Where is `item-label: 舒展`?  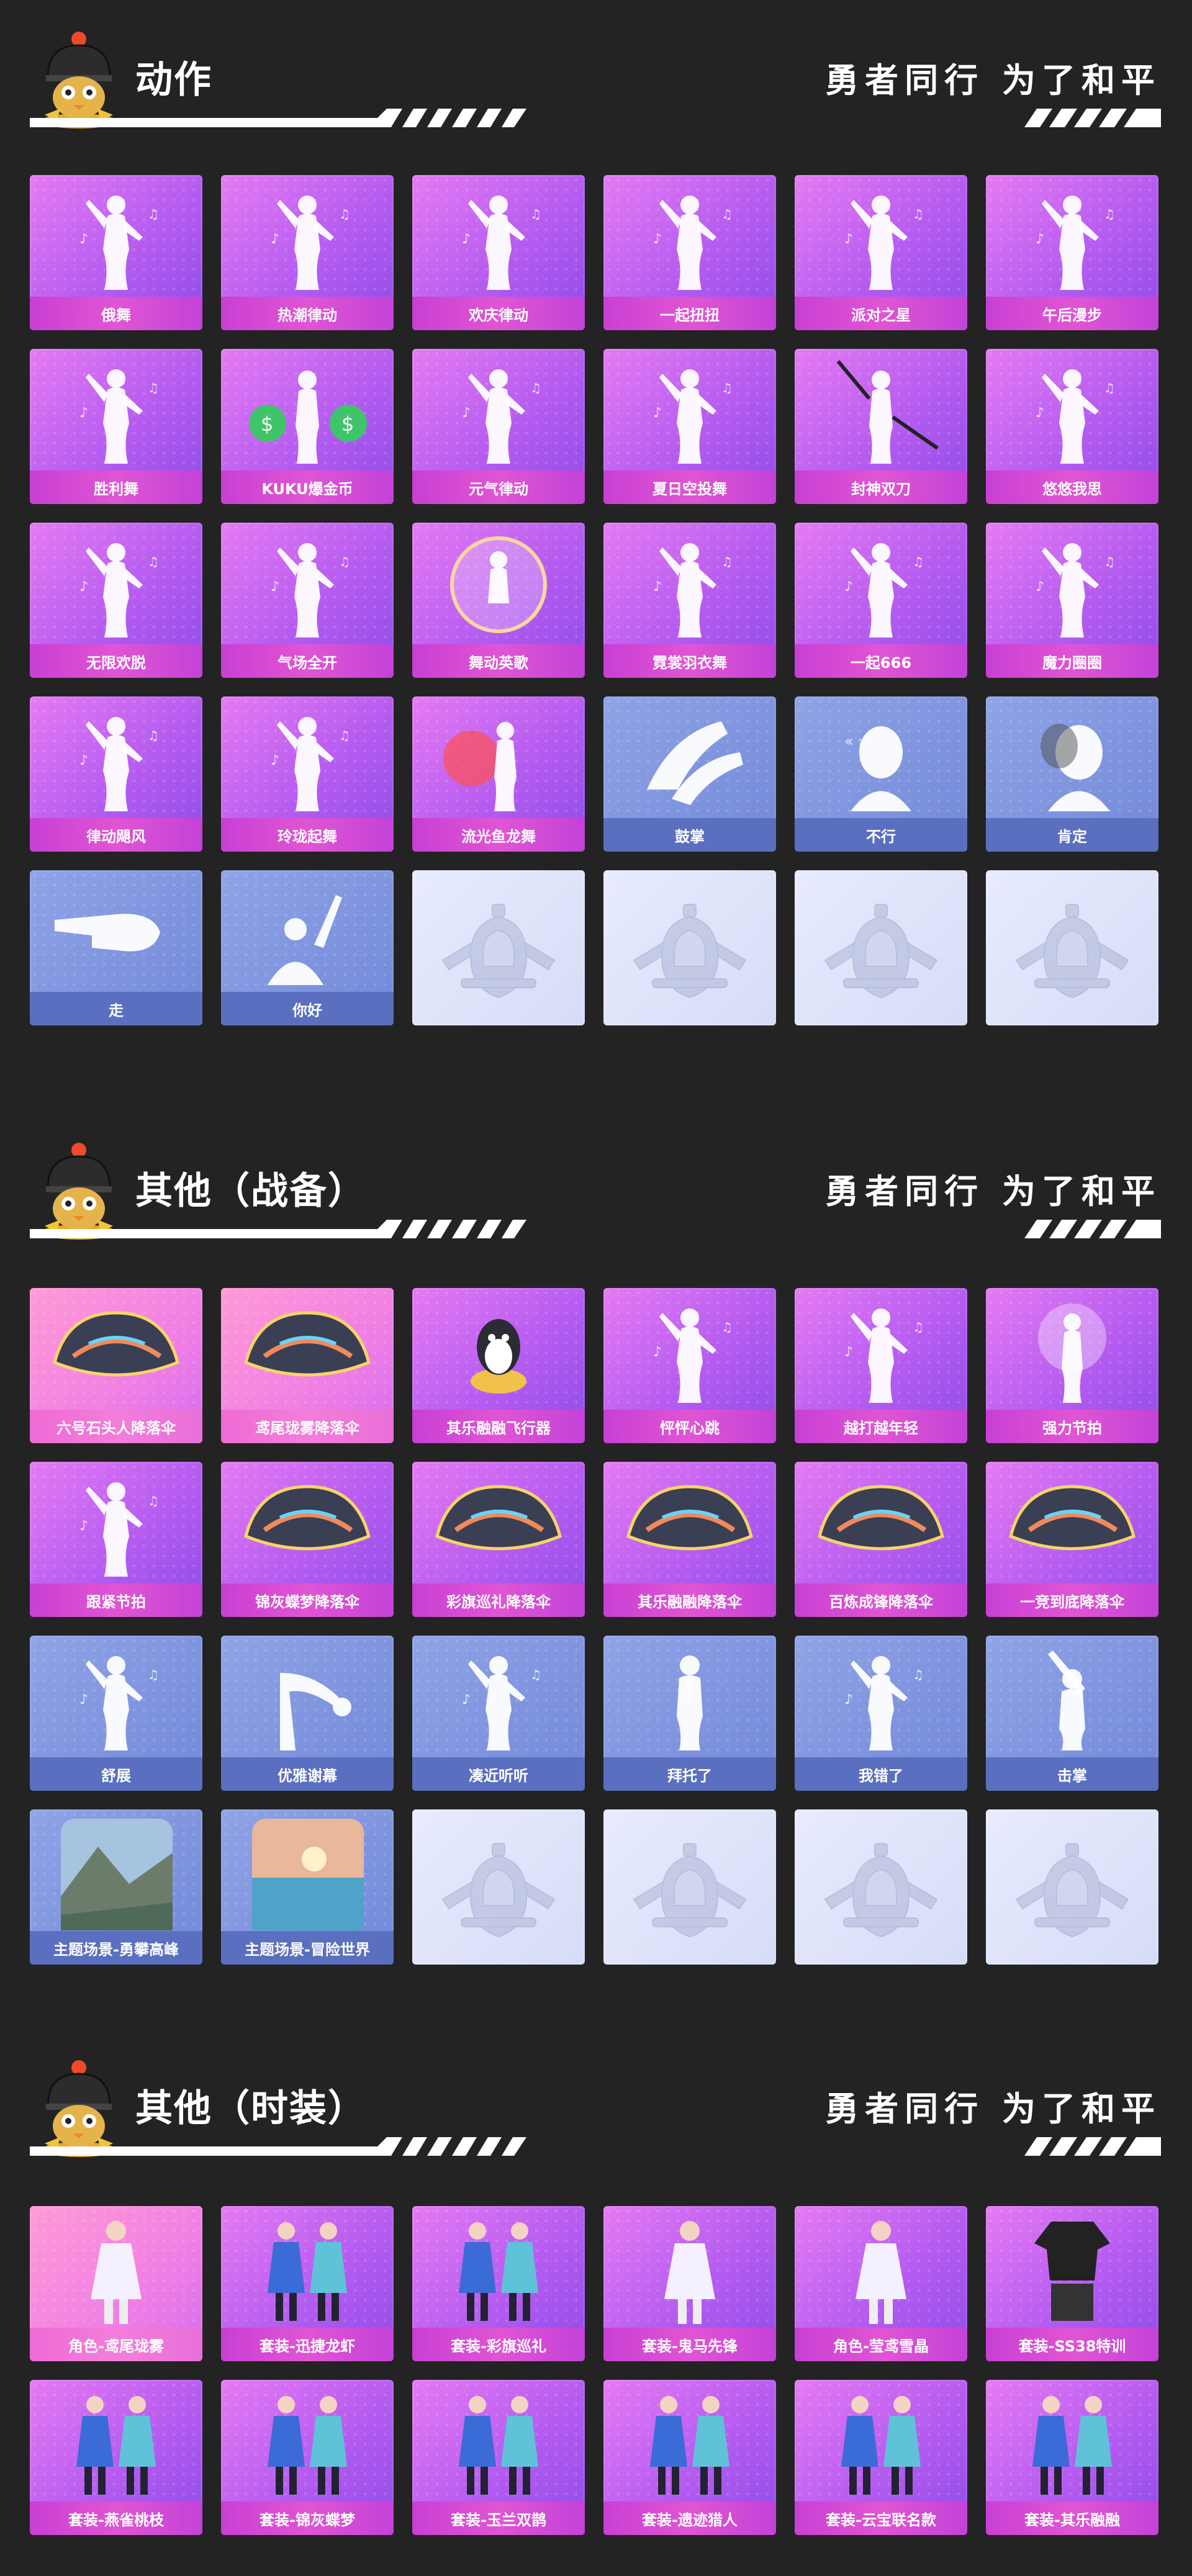
item-label: 舒展 is located at coordinates (116, 1774).